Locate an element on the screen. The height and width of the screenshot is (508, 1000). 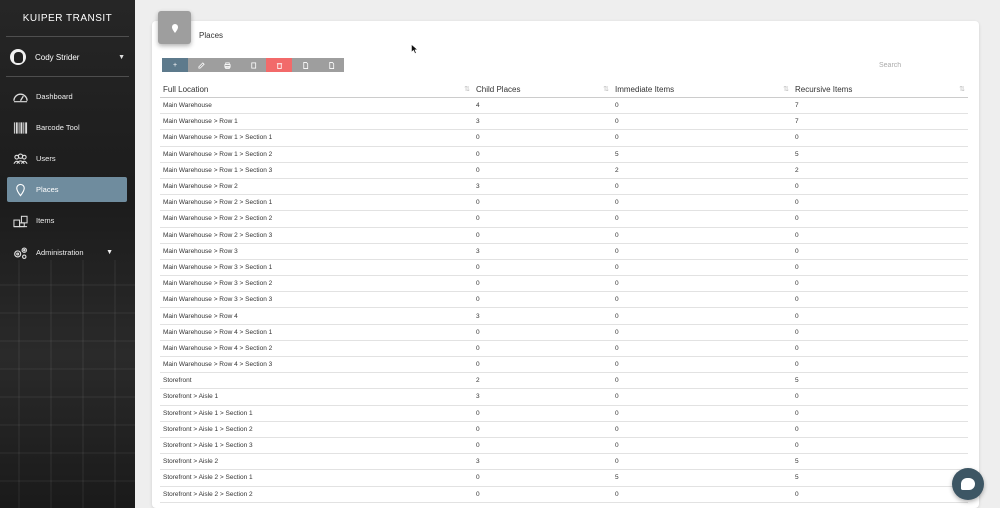
copy-icon is located at coordinates (253, 65).